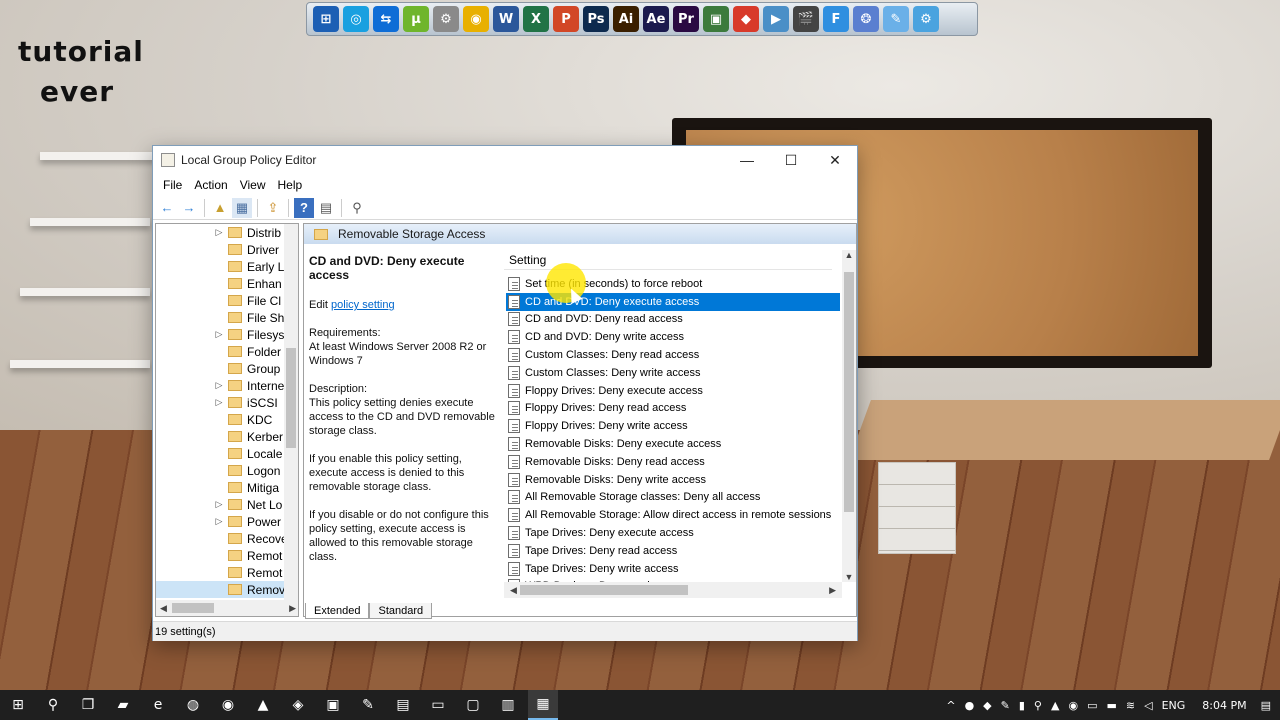 The height and width of the screenshot is (720, 1280). Describe the element at coordinates (673, 444) in the screenshot. I see `setting-row: Removable Disks: Deny execute access` at that location.